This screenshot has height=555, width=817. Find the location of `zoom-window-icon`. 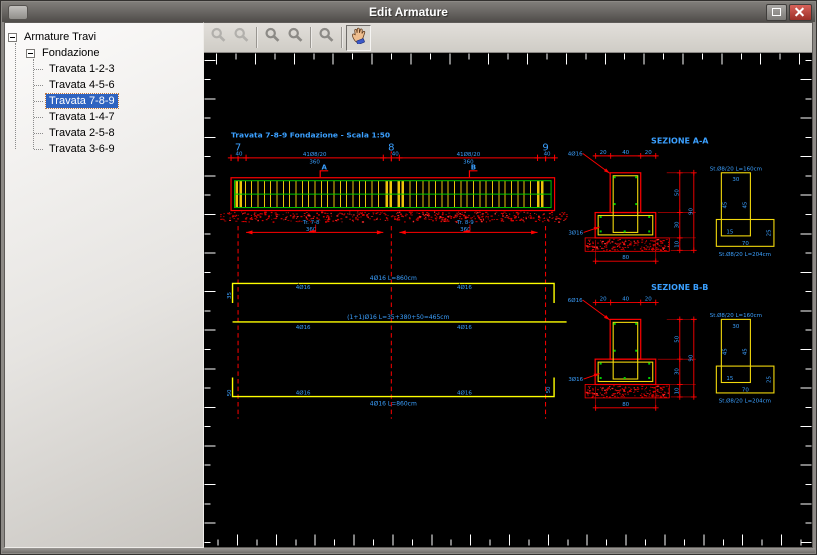

zoom-window-icon is located at coordinates (326, 38).